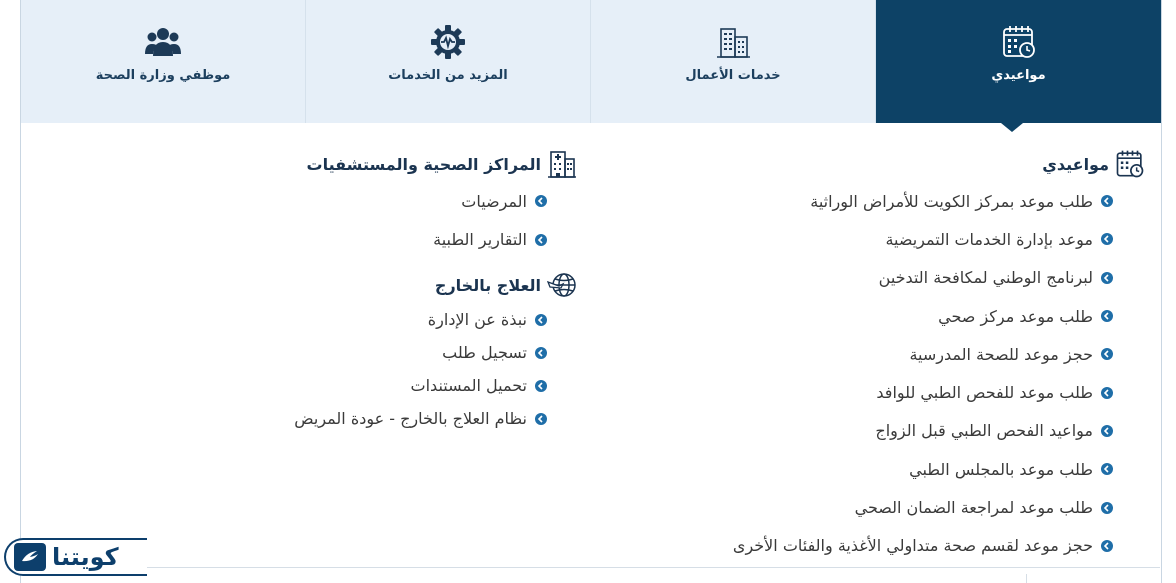 The height and width of the screenshot is (583, 1176). I want to click on tab-moh-employees: موظفي وزارة الصحة, so click(163, 61).